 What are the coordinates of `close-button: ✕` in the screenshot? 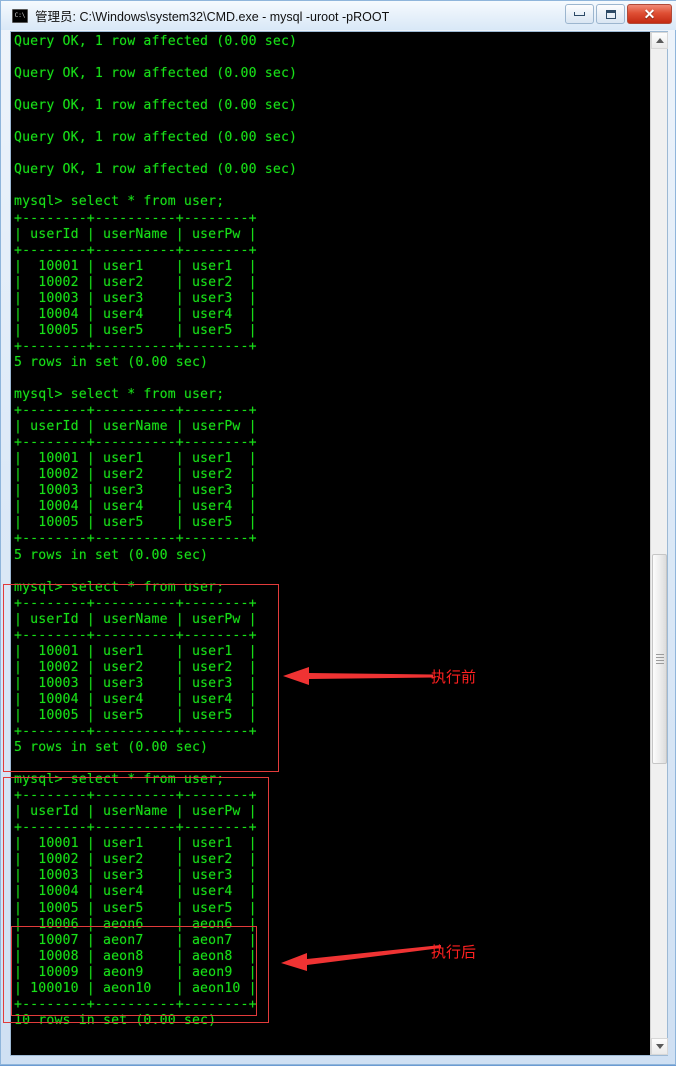 It's located at (649, 14).